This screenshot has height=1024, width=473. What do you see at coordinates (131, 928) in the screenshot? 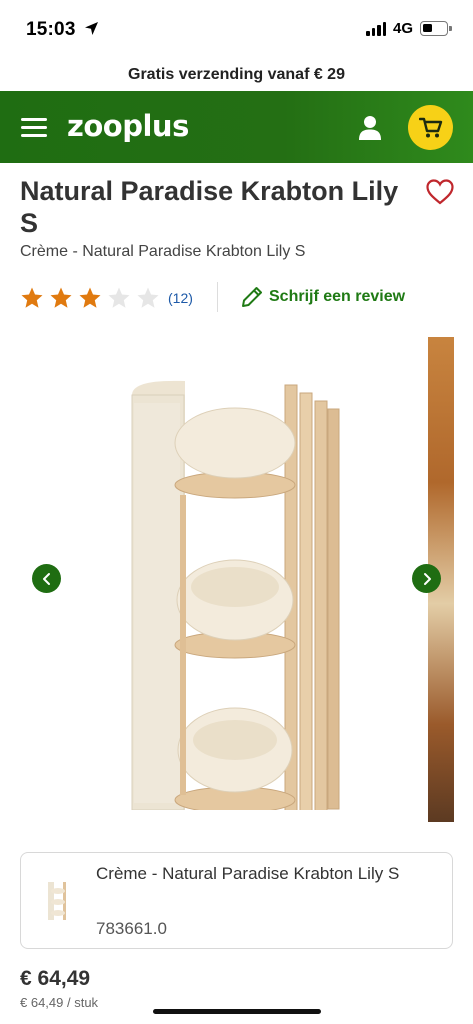
I see `variant-code: 783661.0` at bounding box center [131, 928].